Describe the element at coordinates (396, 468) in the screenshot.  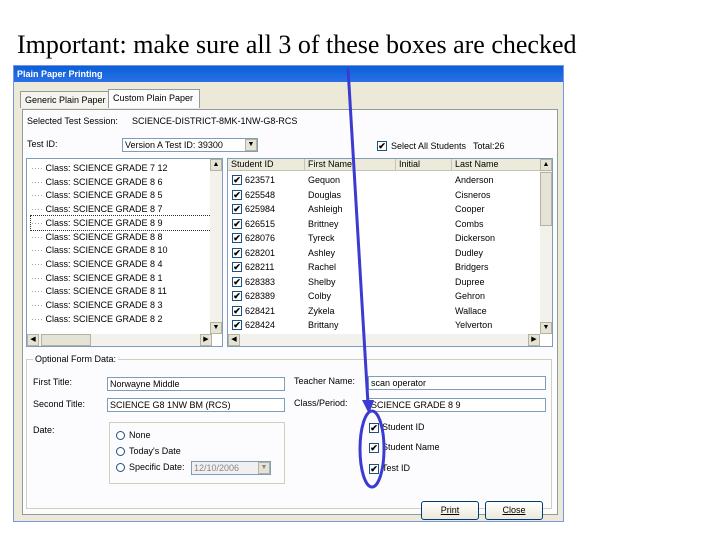
I see `print-test-id-label: Test ID` at that location.